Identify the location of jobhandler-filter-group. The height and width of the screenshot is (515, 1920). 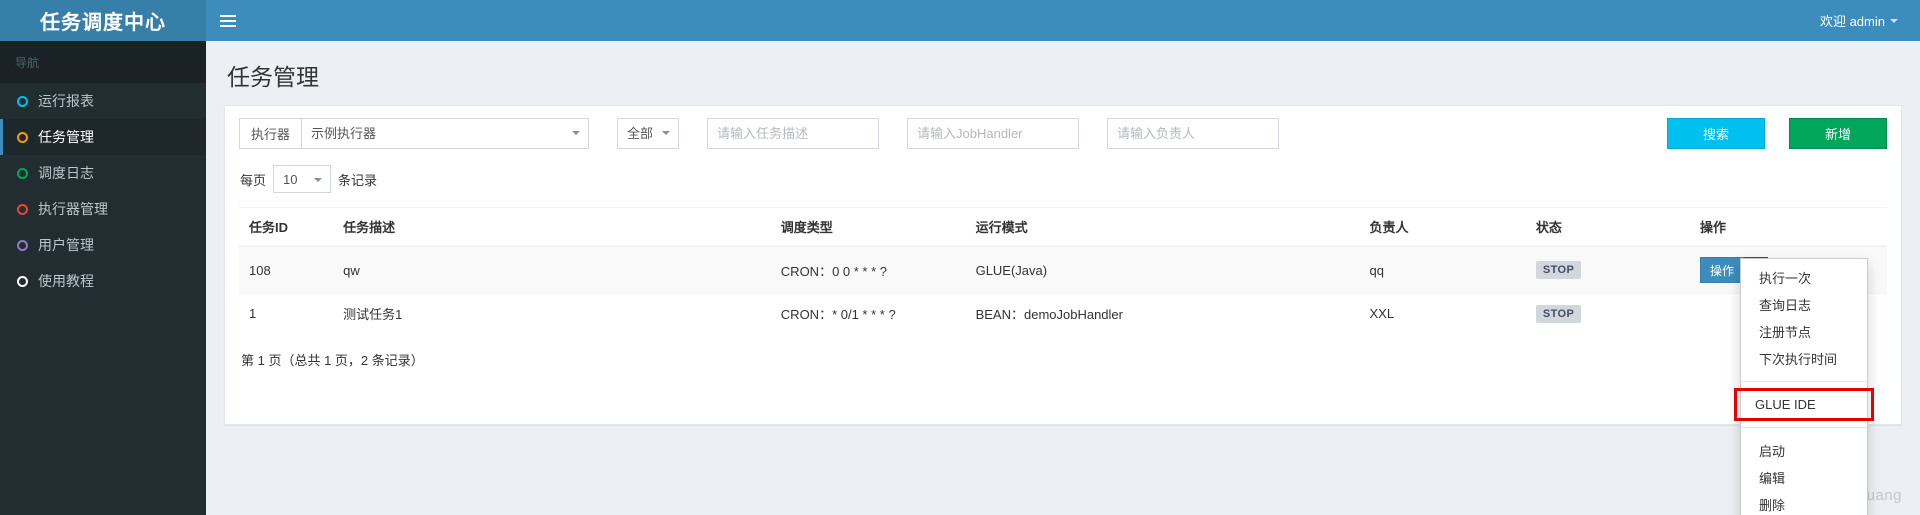
(993, 133).